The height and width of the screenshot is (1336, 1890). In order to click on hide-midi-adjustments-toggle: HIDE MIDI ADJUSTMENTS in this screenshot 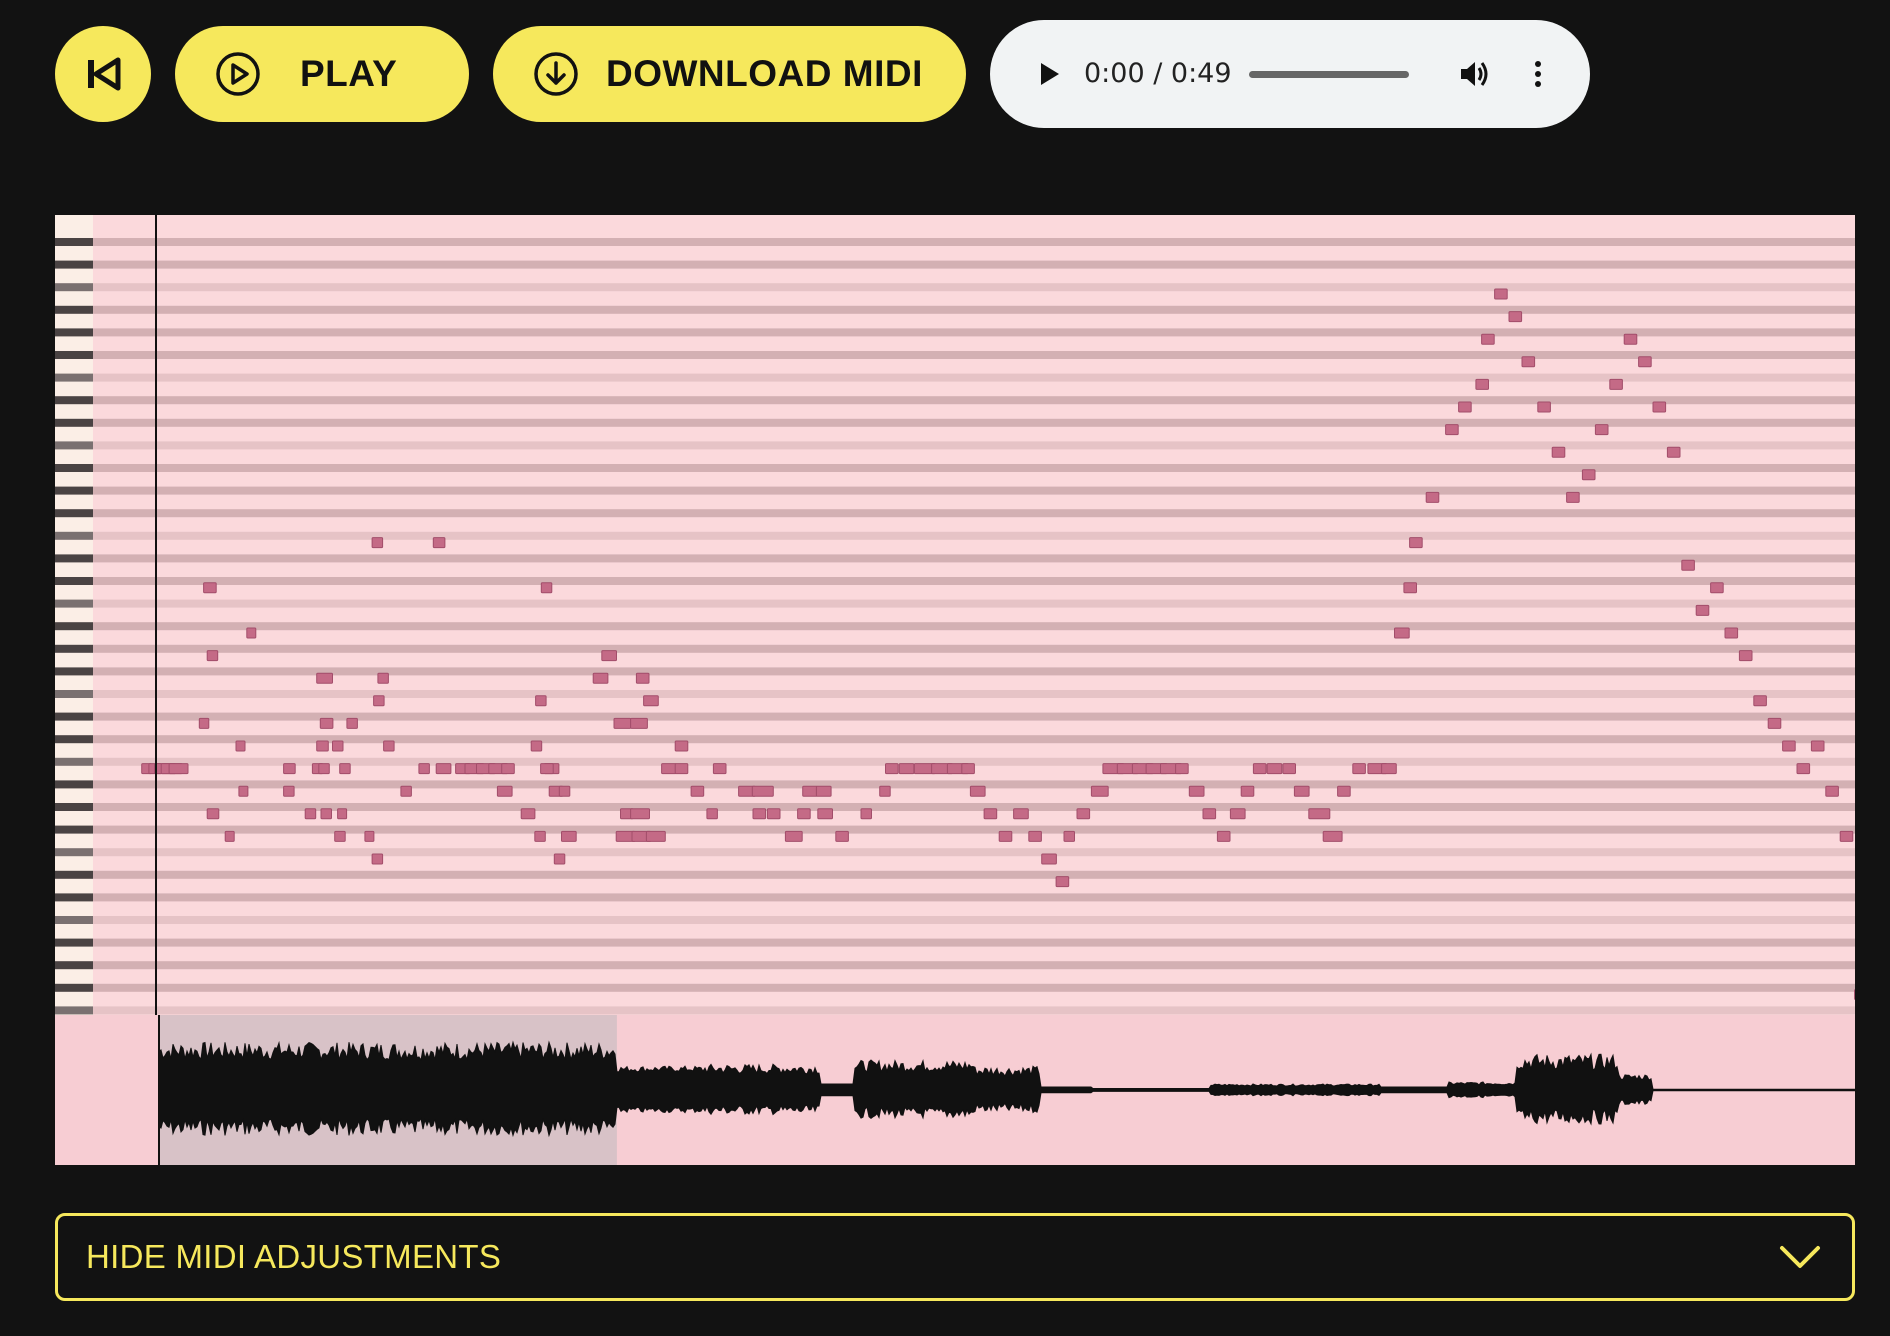, I will do `click(955, 1257)`.